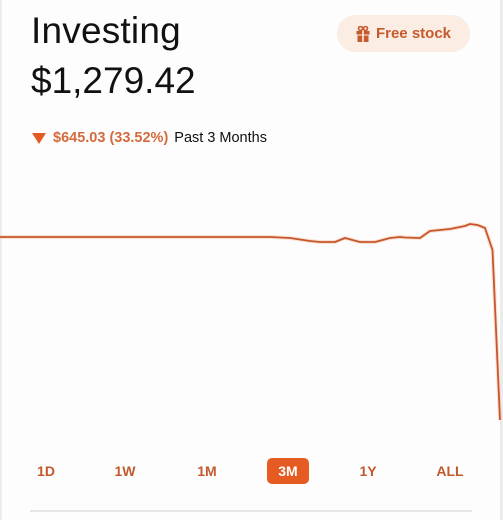  I want to click on free-stock-button: Free stock, so click(403, 33).